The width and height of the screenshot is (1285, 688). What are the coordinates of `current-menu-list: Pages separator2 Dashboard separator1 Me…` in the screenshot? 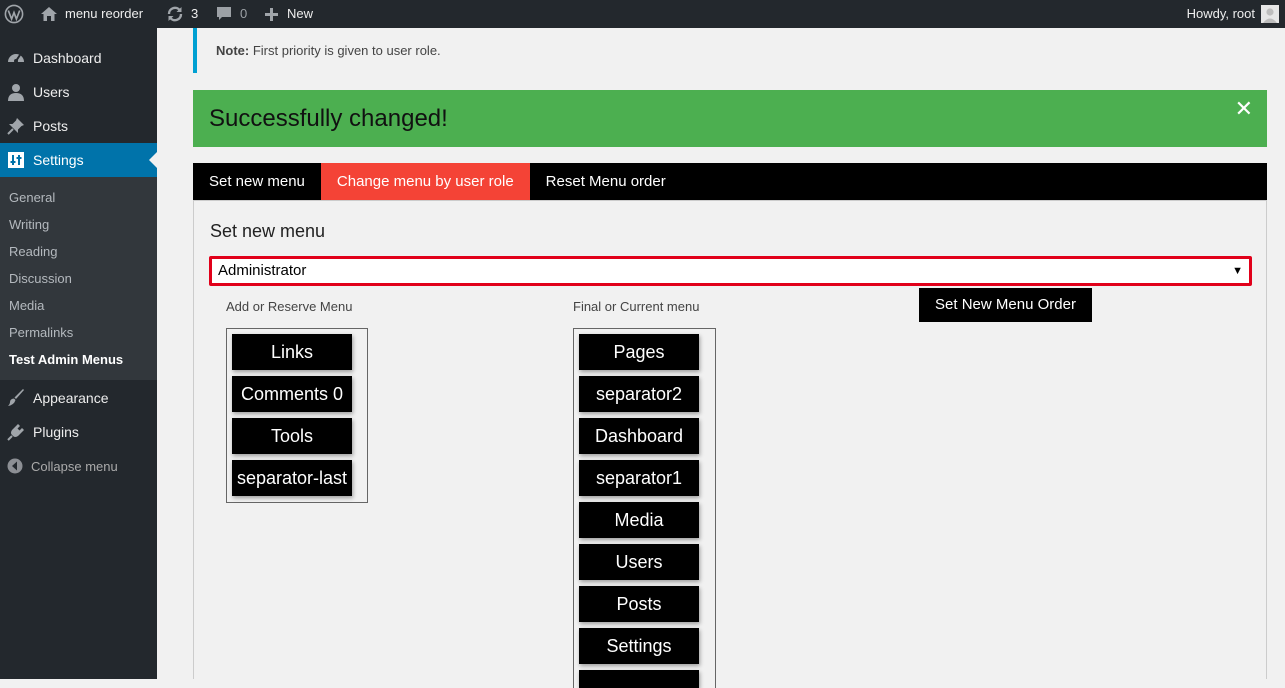 It's located at (644, 508).